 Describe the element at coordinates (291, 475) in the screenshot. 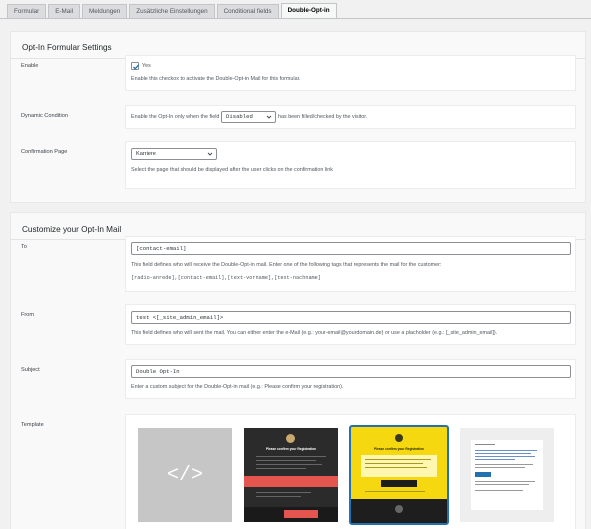

I see `template-dark: Please confirm your Registration` at that location.